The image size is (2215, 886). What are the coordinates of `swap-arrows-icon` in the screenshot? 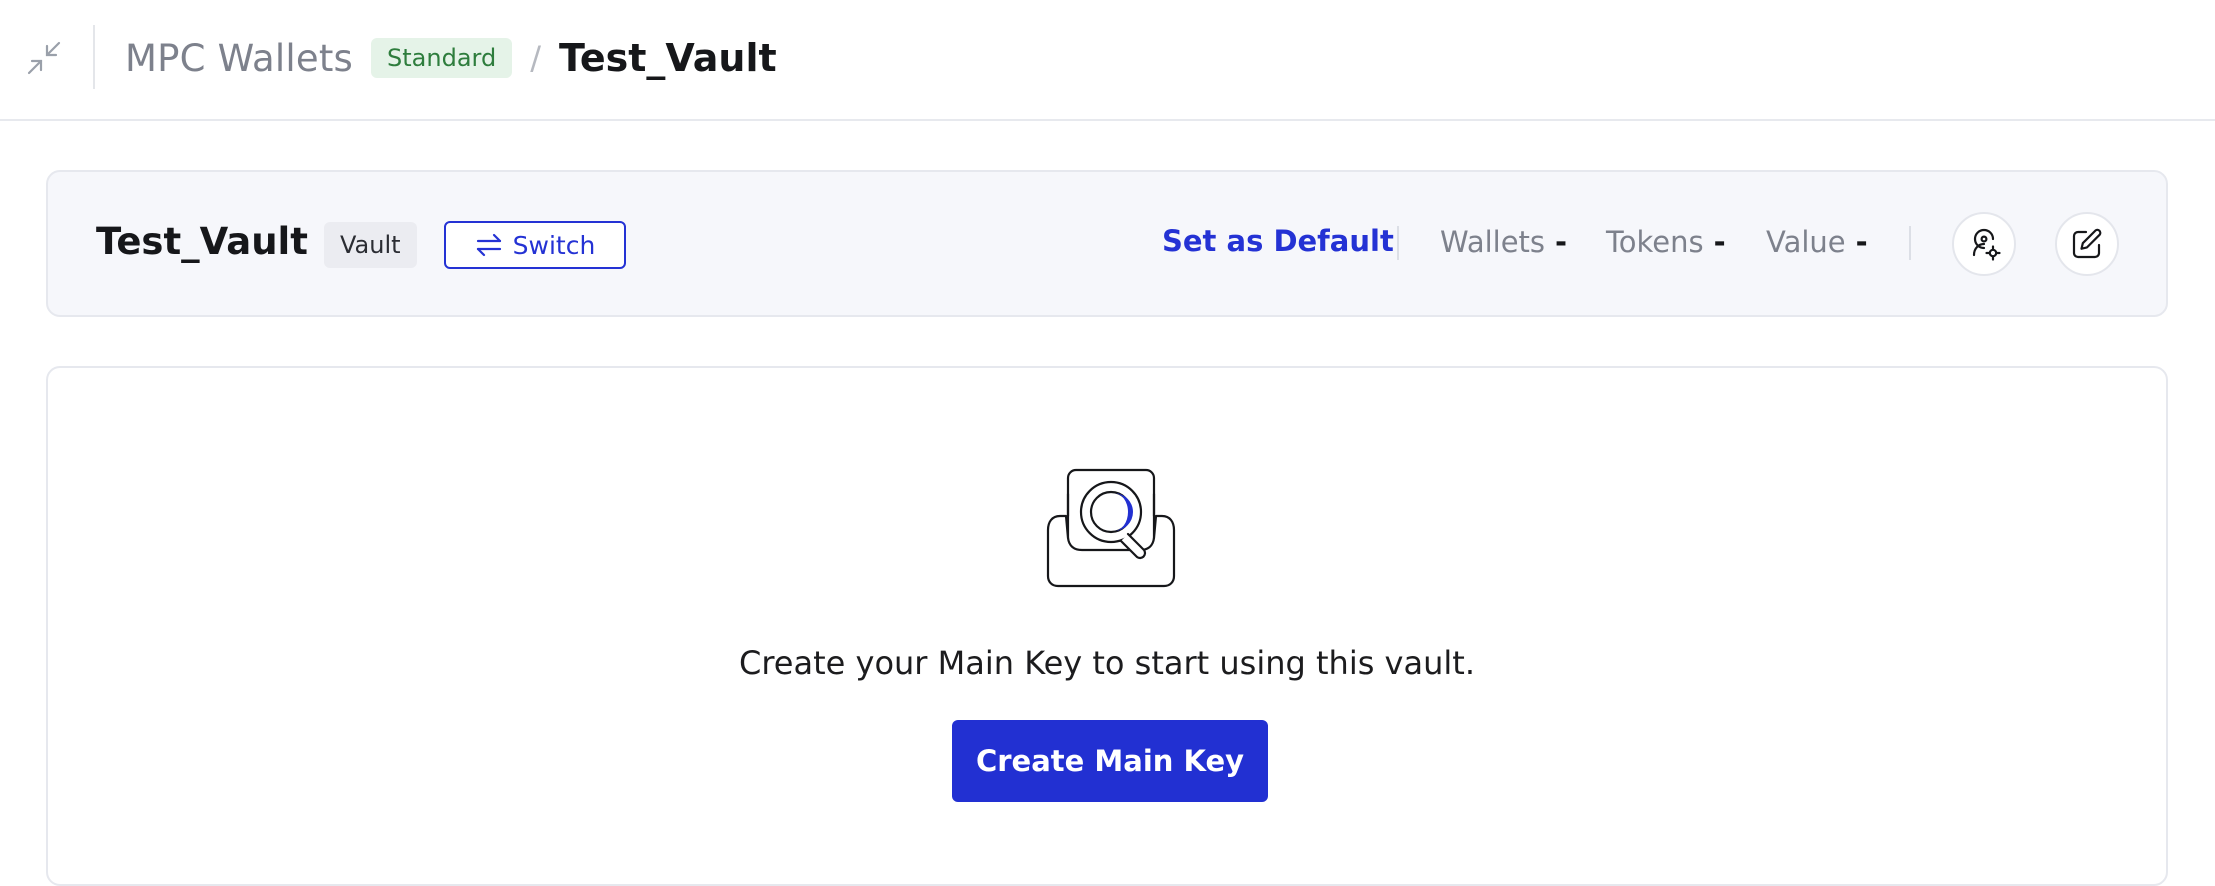 It's located at (488, 245).